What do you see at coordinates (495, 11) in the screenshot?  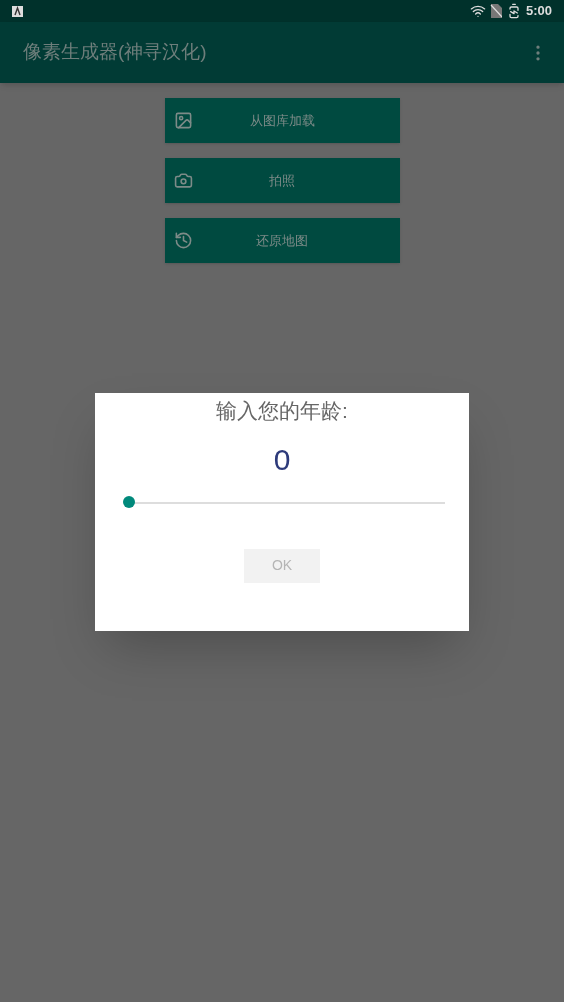 I see `no-sim-icon` at bounding box center [495, 11].